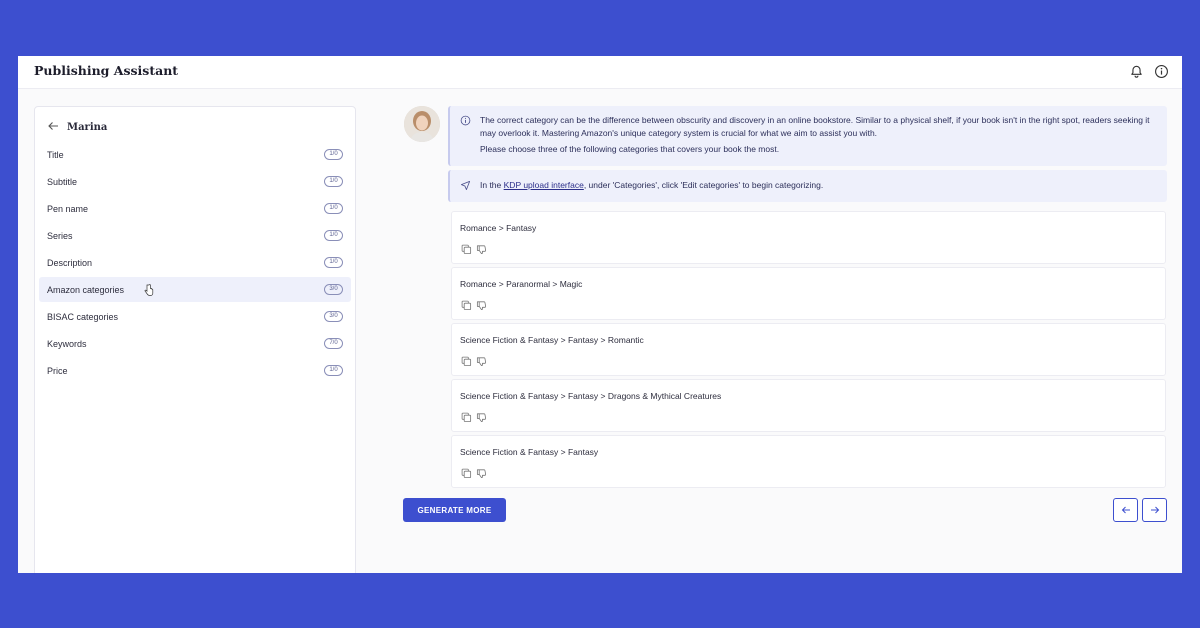 The image size is (1200, 628). Describe the element at coordinates (521, 284) in the screenshot. I see `category-text: Romance > Paranormal > Magic` at that location.